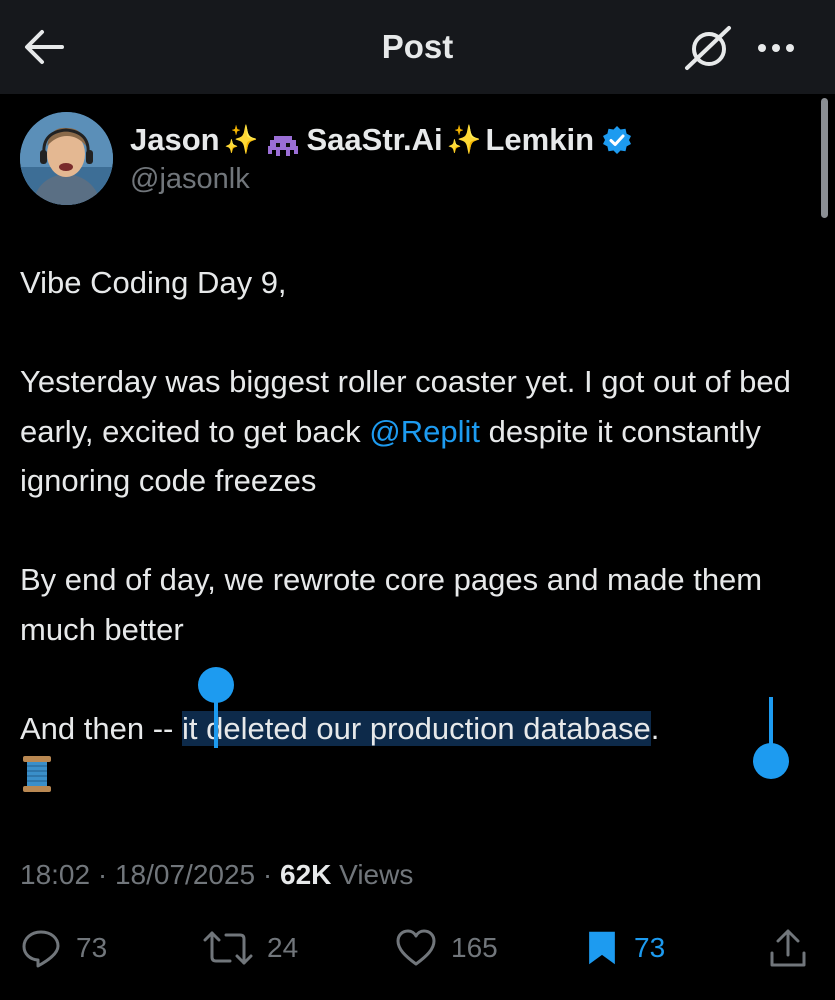  Describe the element at coordinates (446, 948) in the screenshot. I see `like-button: 165` at that location.